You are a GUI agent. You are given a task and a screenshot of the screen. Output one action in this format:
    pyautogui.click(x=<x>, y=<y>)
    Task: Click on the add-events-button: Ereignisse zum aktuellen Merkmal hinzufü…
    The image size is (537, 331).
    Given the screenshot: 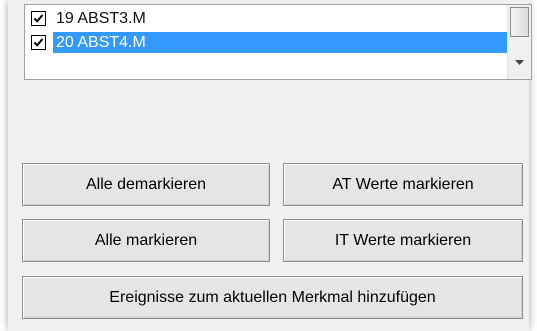 What is the action you would take?
    pyautogui.click(x=272, y=297)
    